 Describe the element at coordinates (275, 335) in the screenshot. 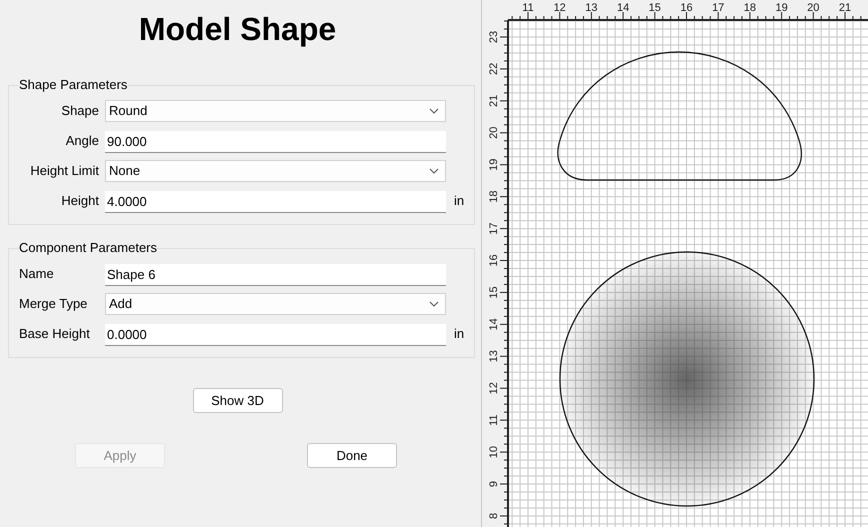

I see `input-field: 0.0000` at that location.